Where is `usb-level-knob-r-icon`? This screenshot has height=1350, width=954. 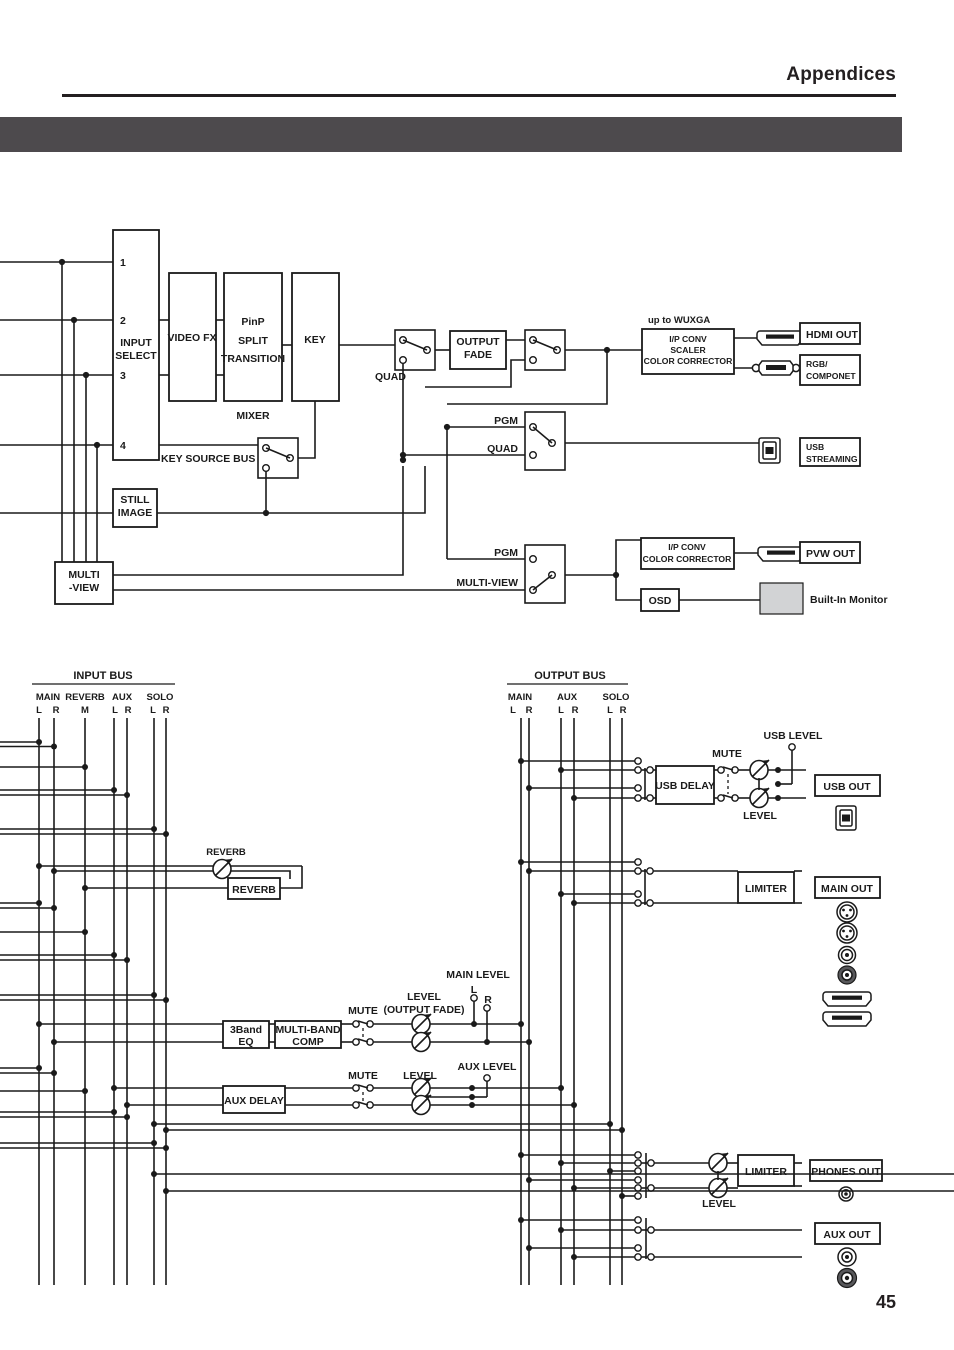
usb-level-knob-r-icon is located at coordinates (759, 798).